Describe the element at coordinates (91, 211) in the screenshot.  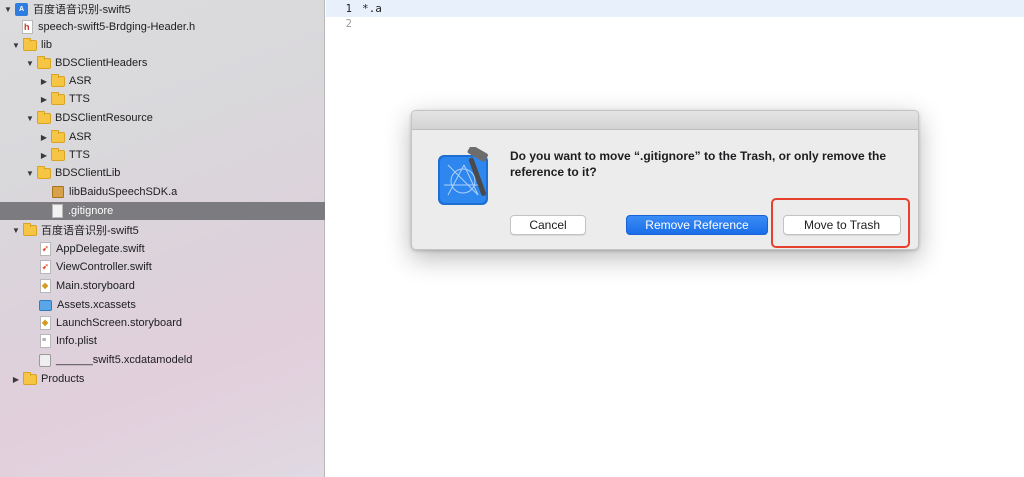
I see `tree-row-label: .gitignore` at that location.